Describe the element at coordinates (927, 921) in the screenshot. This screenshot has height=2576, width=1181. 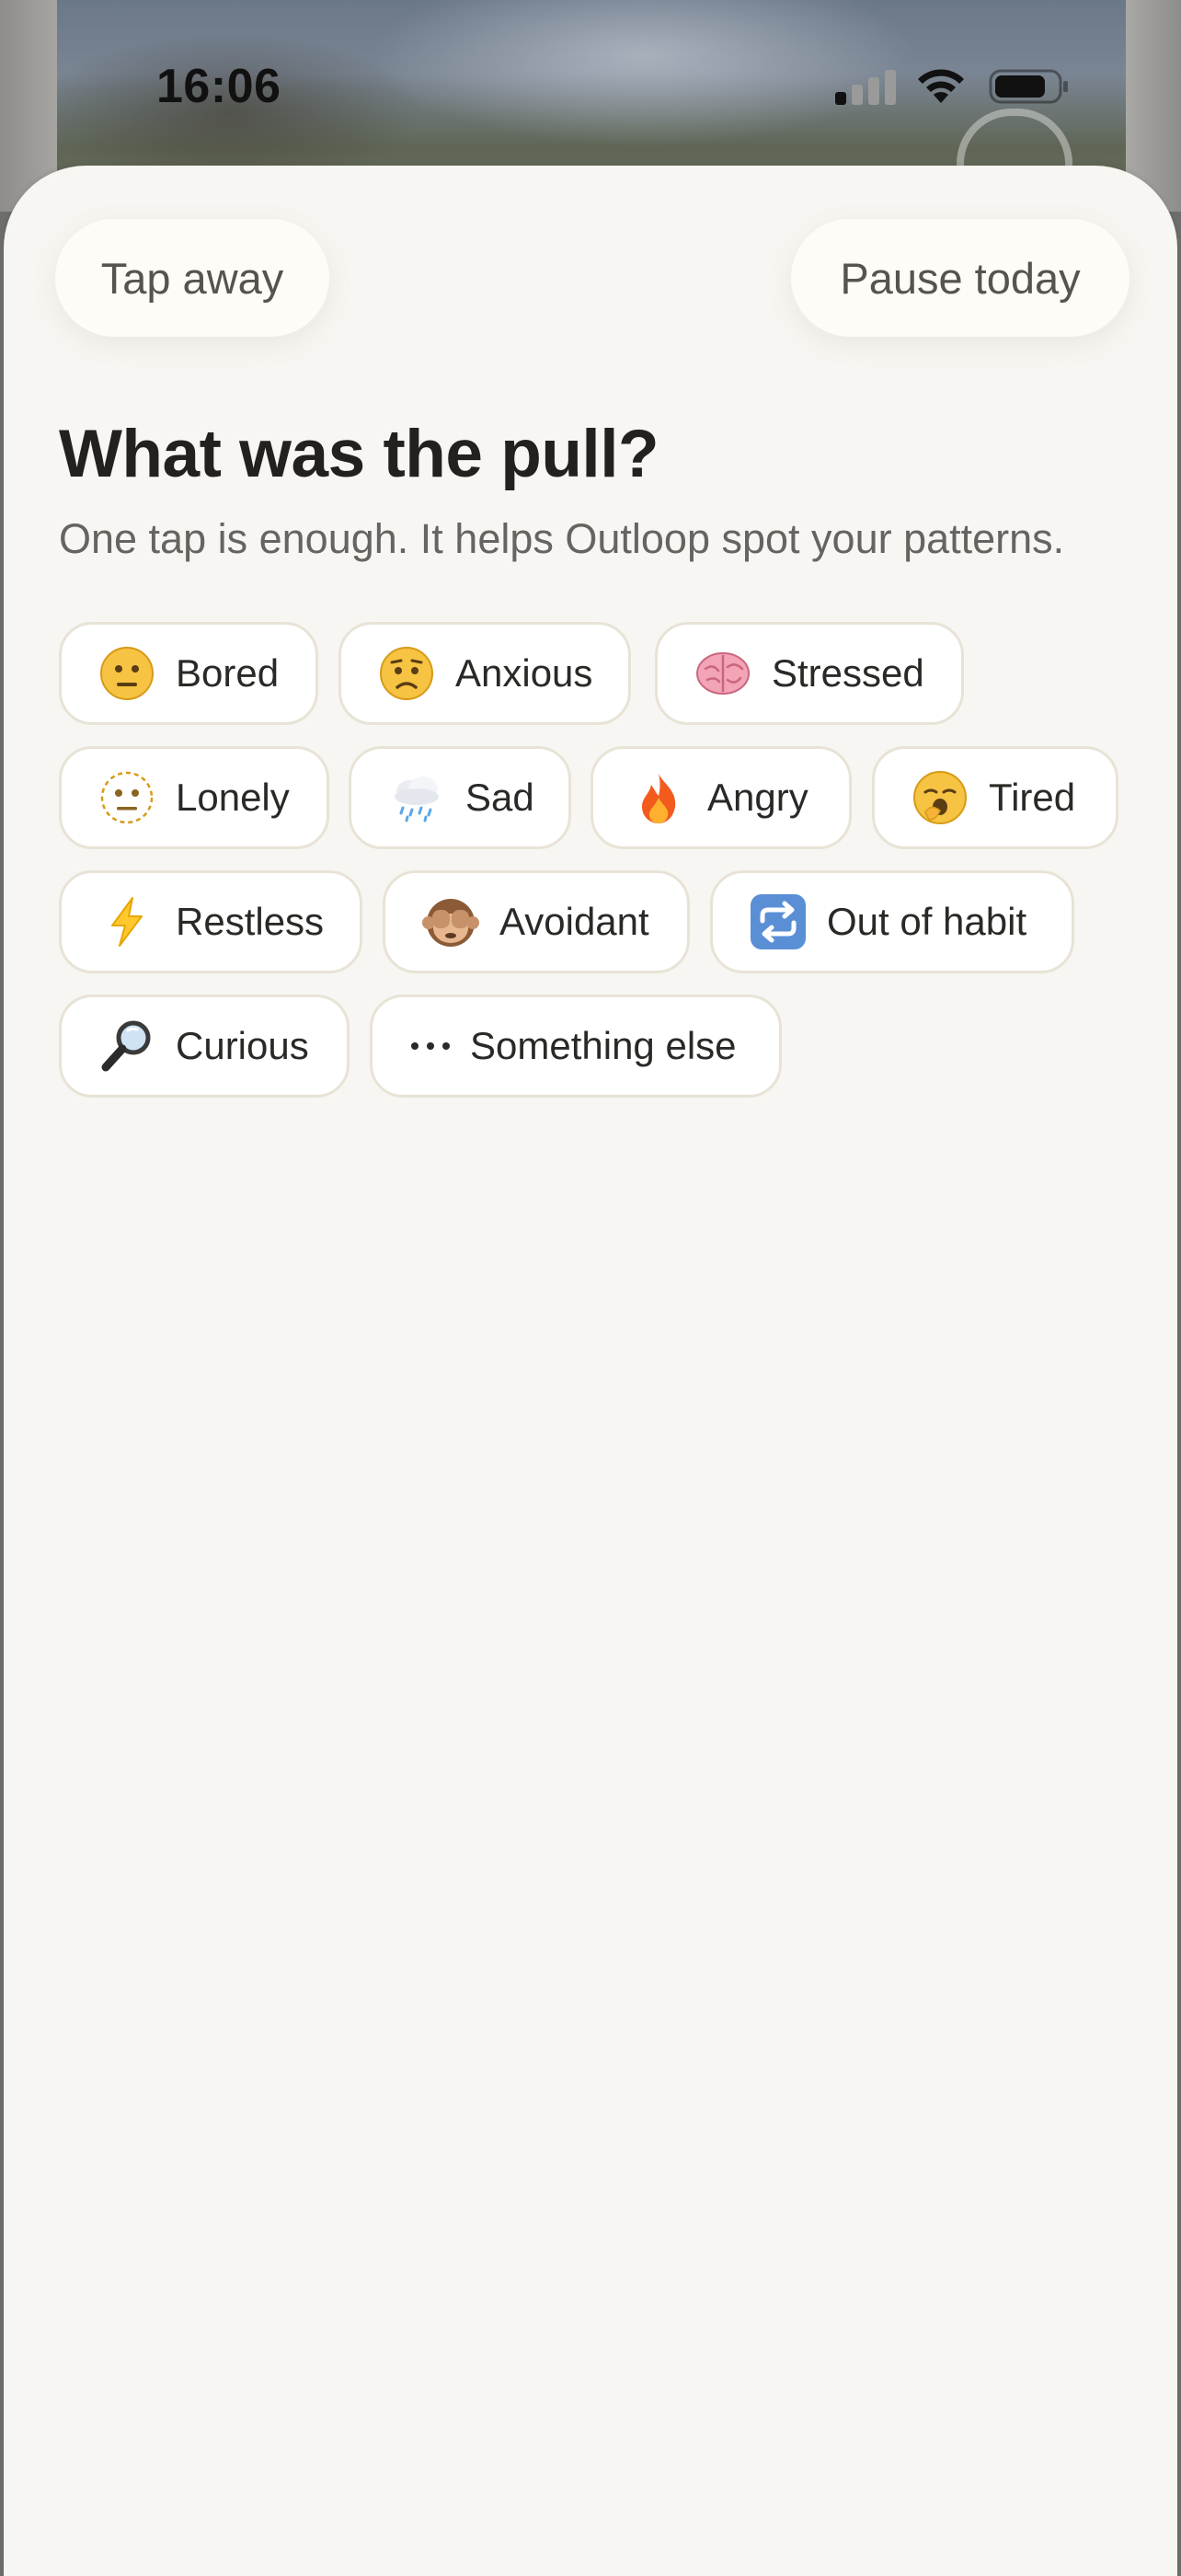
I see `chip-label: Out of habit` at that location.